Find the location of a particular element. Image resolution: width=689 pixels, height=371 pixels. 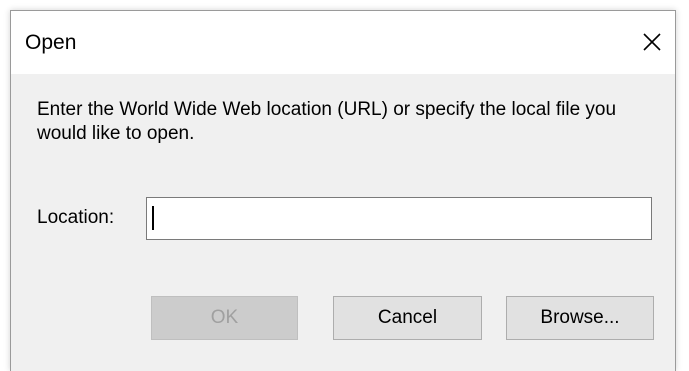

cancel-button: Cancel is located at coordinates (407, 318).